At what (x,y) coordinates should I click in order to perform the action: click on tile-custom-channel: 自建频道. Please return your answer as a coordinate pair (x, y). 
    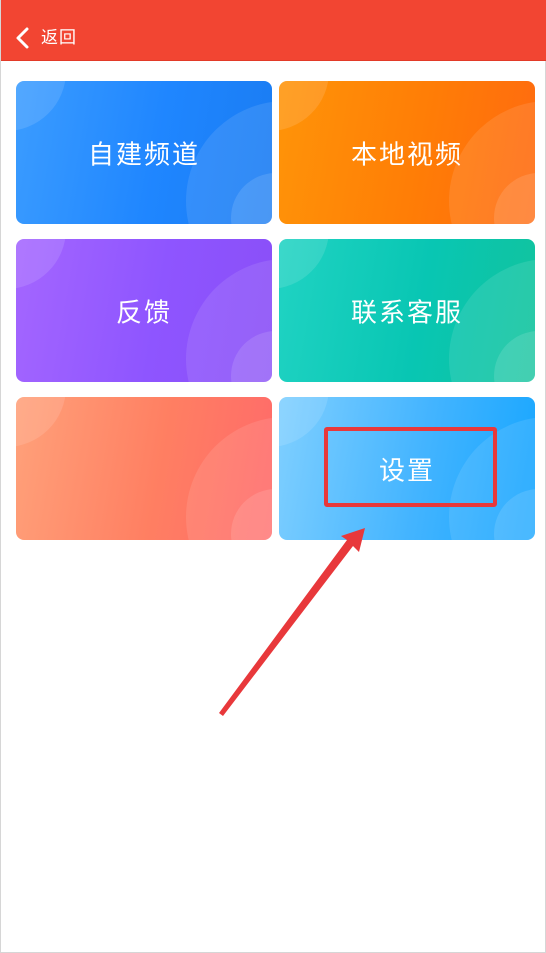
    Looking at the image, I should click on (144, 152).